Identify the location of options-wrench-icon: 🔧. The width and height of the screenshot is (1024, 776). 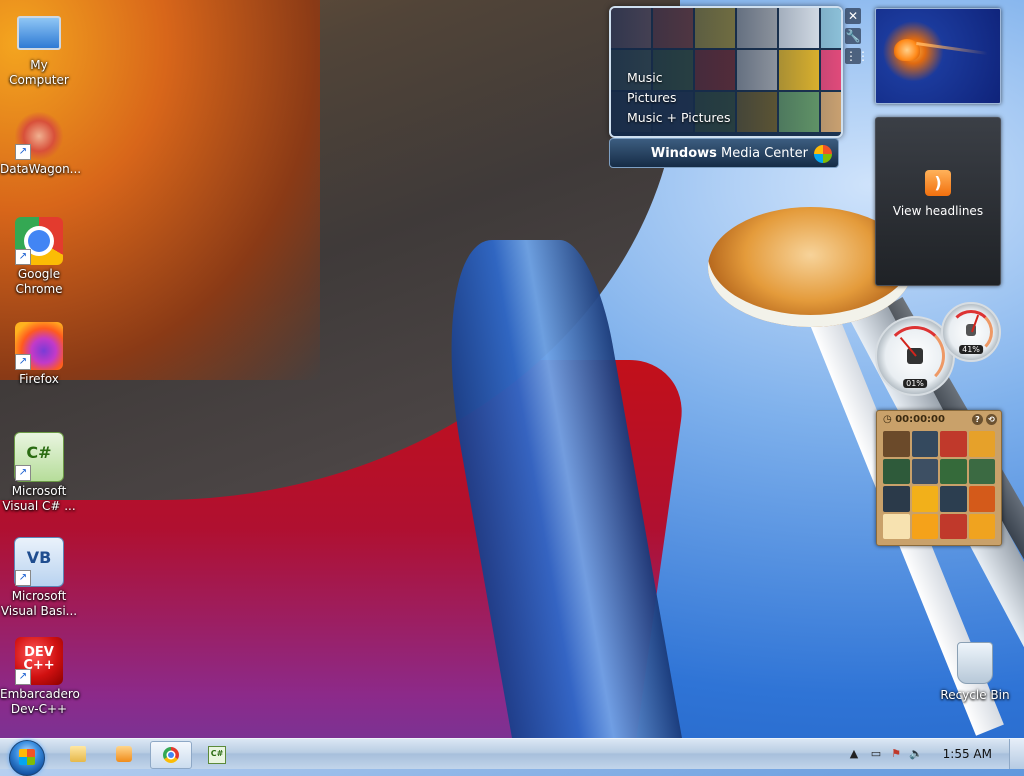
(853, 36).